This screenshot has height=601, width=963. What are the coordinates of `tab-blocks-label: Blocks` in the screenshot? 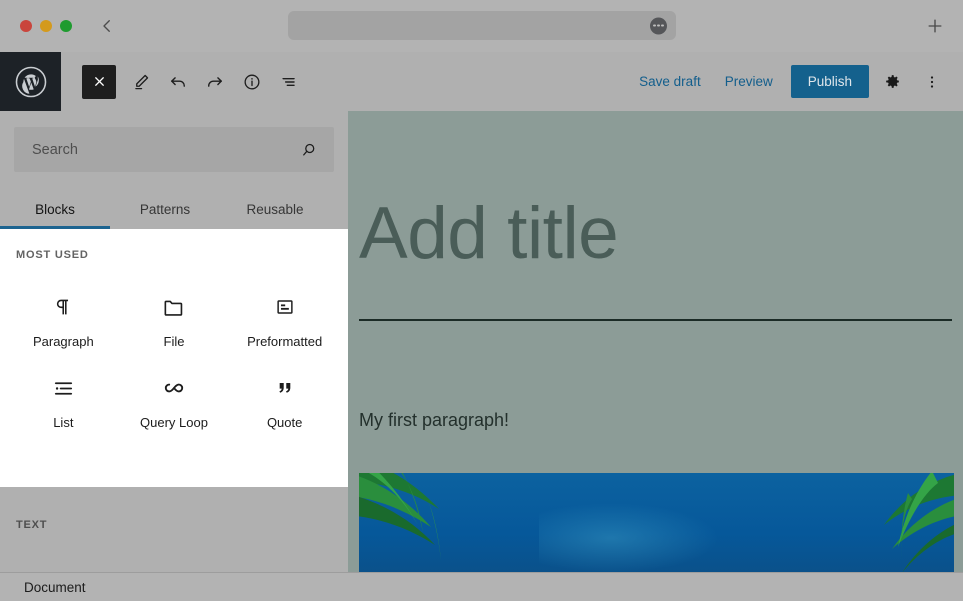 It's located at (55, 209).